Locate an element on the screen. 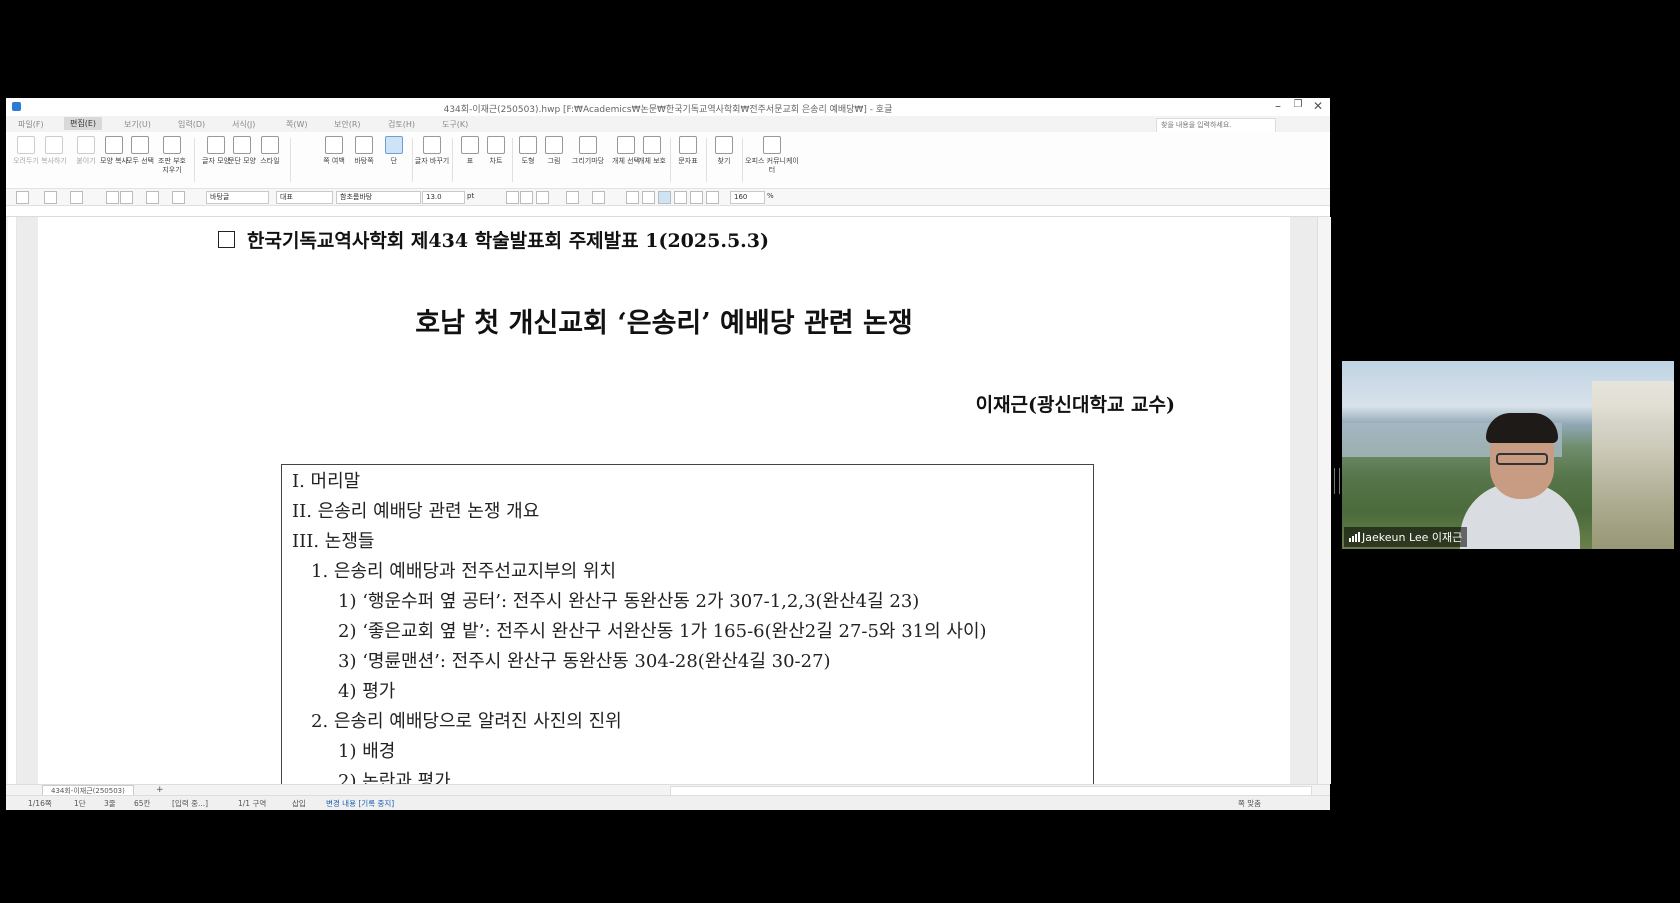 The height and width of the screenshot is (903, 1680). menu-view: 보기(U) is located at coordinates (137, 124).